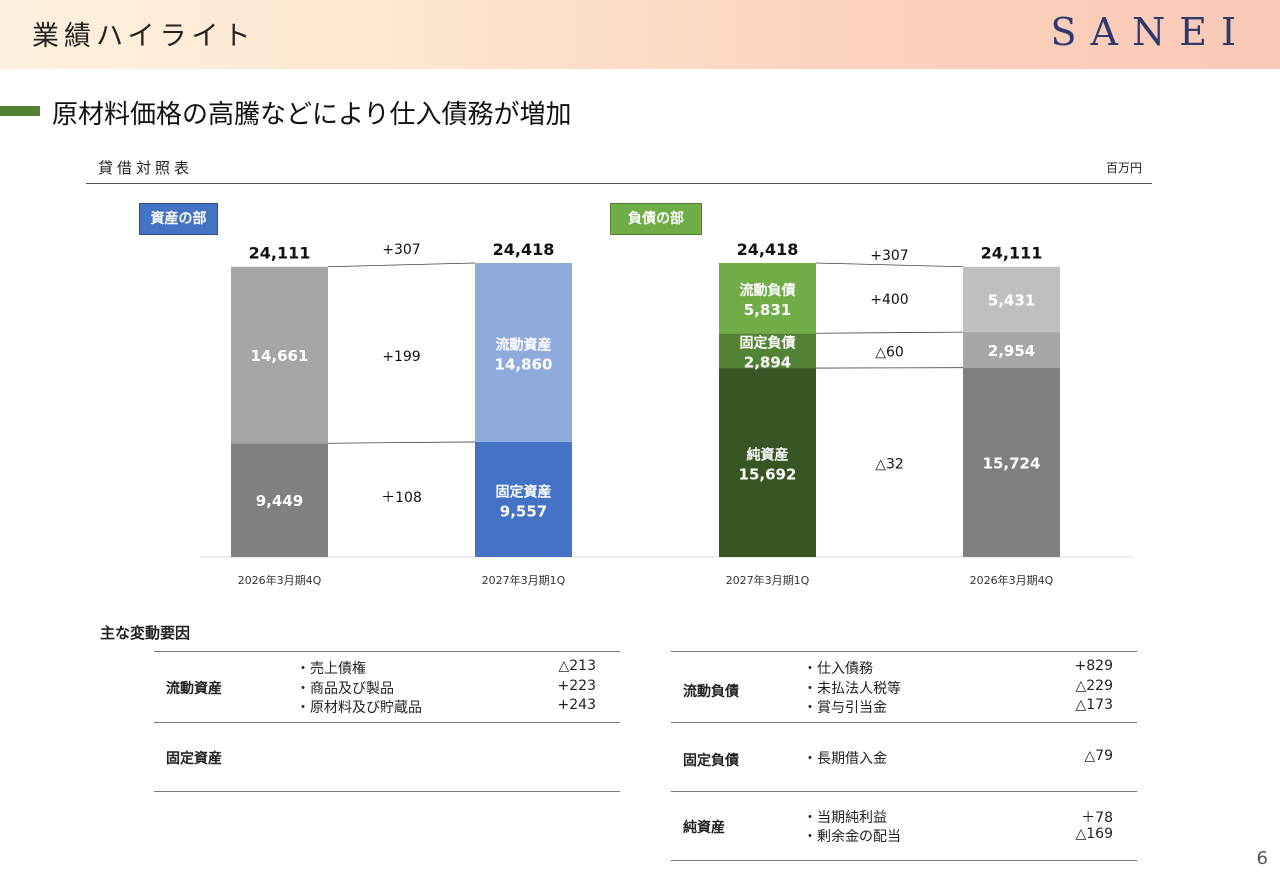 The image size is (1280, 886). What do you see at coordinates (524, 491) in the screenshot?
I see `segment-label: 固定資産` at bounding box center [524, 491].